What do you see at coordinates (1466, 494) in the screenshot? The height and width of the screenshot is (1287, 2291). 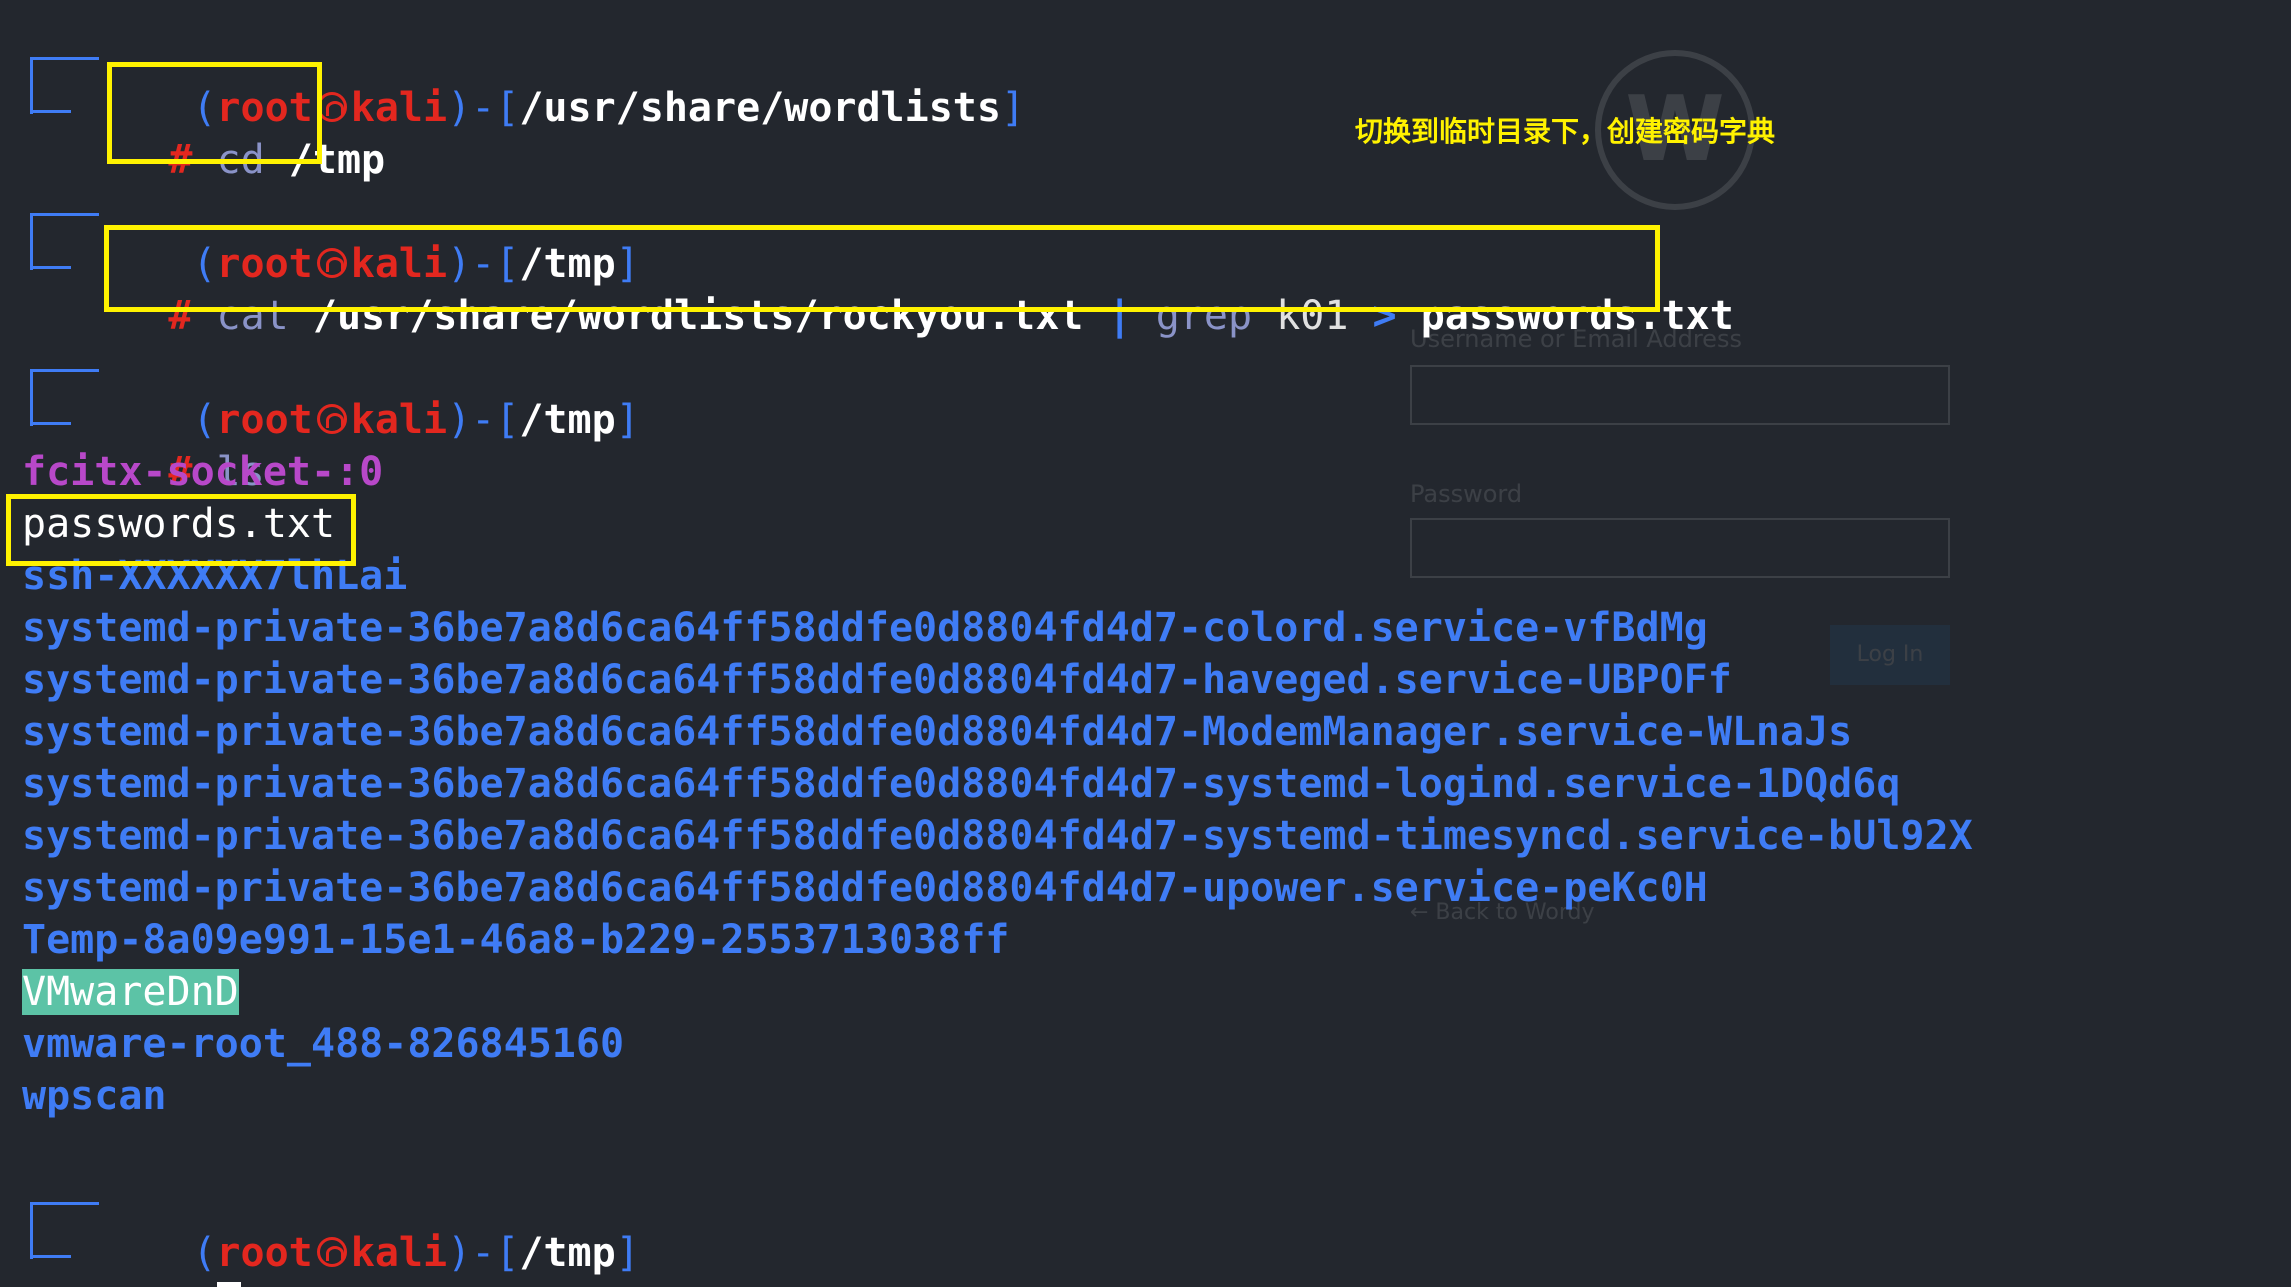 I see `password-label: Password` at bounding box center [1466, 494].